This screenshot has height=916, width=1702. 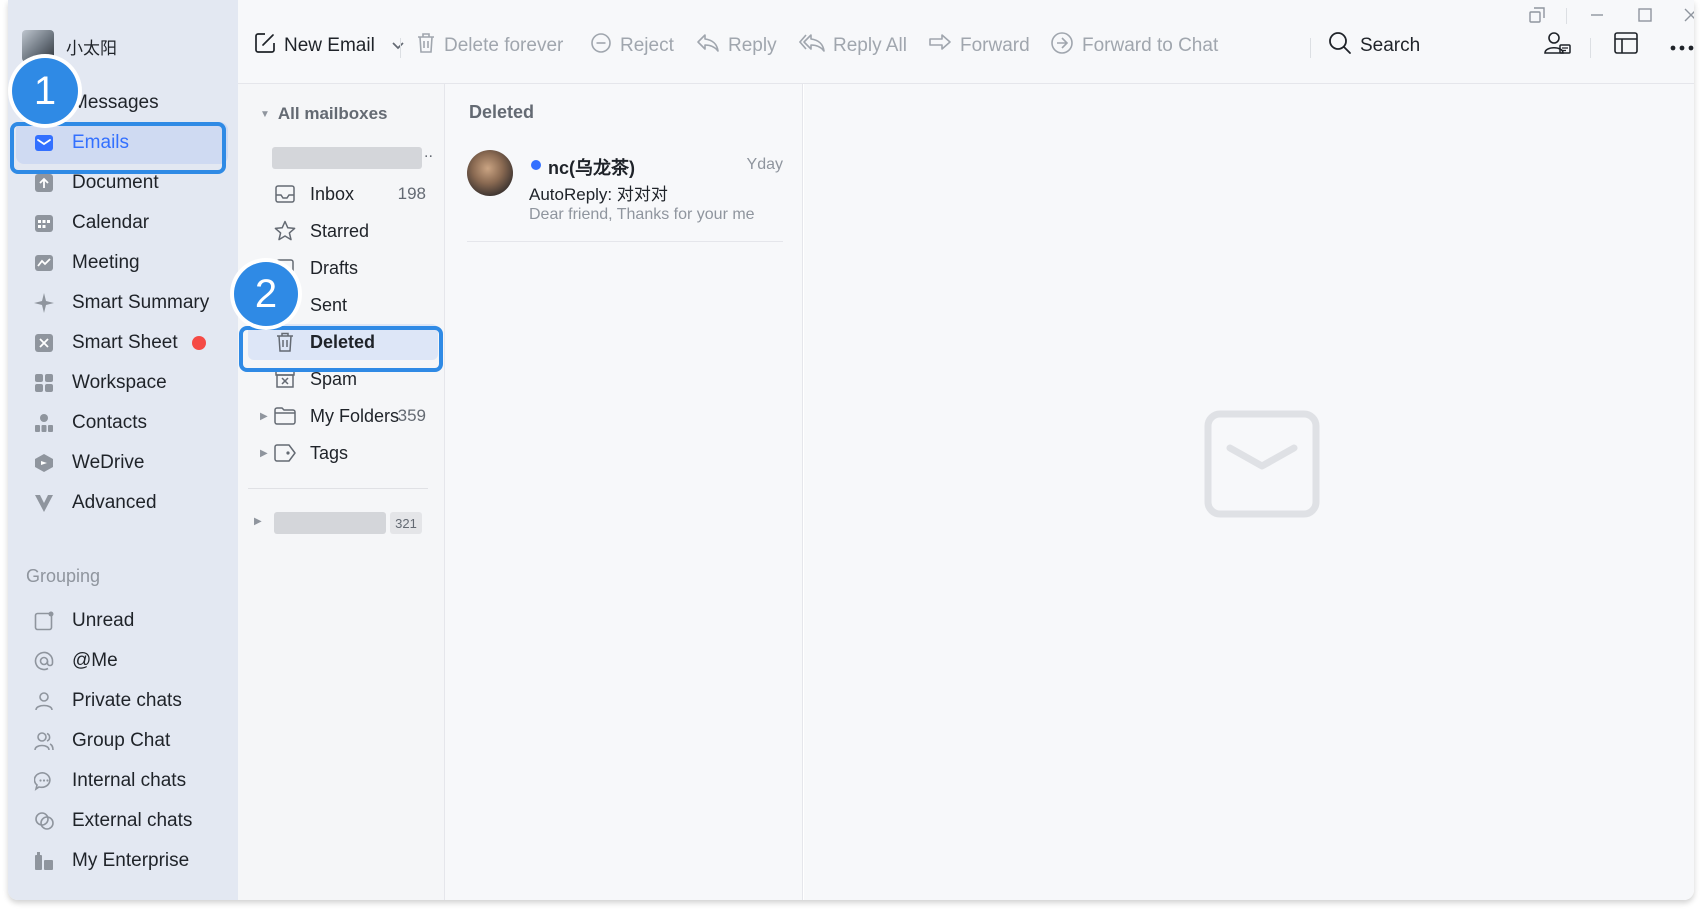 I want to click on sidebar-item-label: Group Chat, so click(x=121, y=740).